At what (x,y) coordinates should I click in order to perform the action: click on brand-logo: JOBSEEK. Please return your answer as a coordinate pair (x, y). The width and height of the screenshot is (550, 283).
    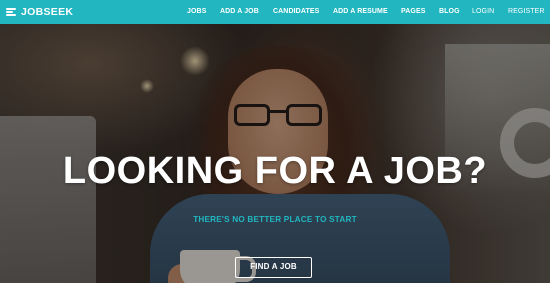
    Looking at the image, I should click on (39, 12).